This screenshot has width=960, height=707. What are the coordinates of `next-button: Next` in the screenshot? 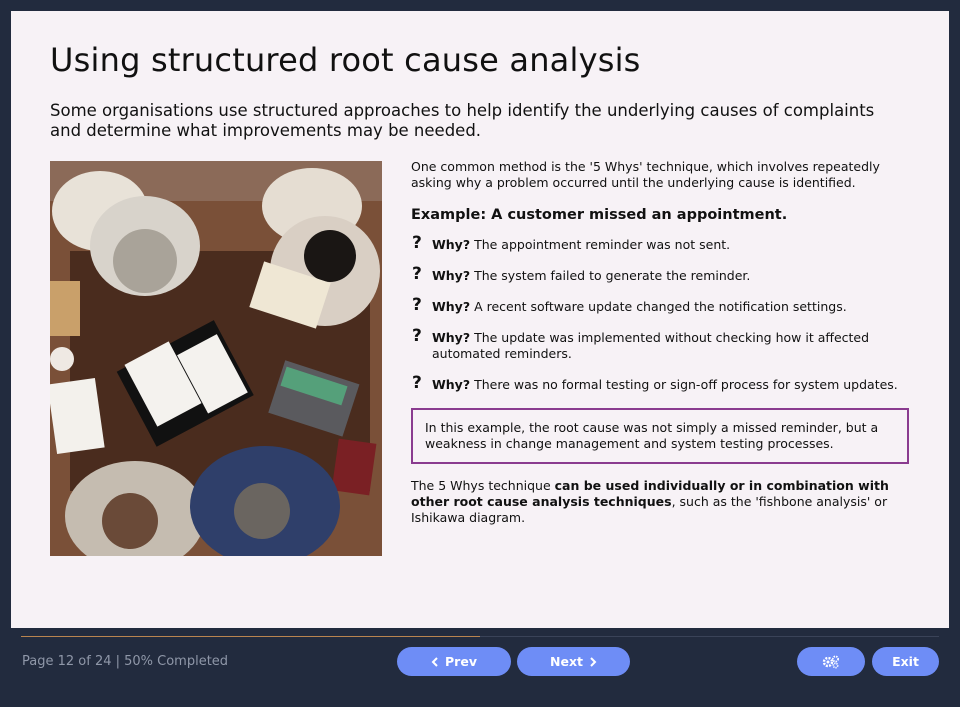 It's located at (573, 661).